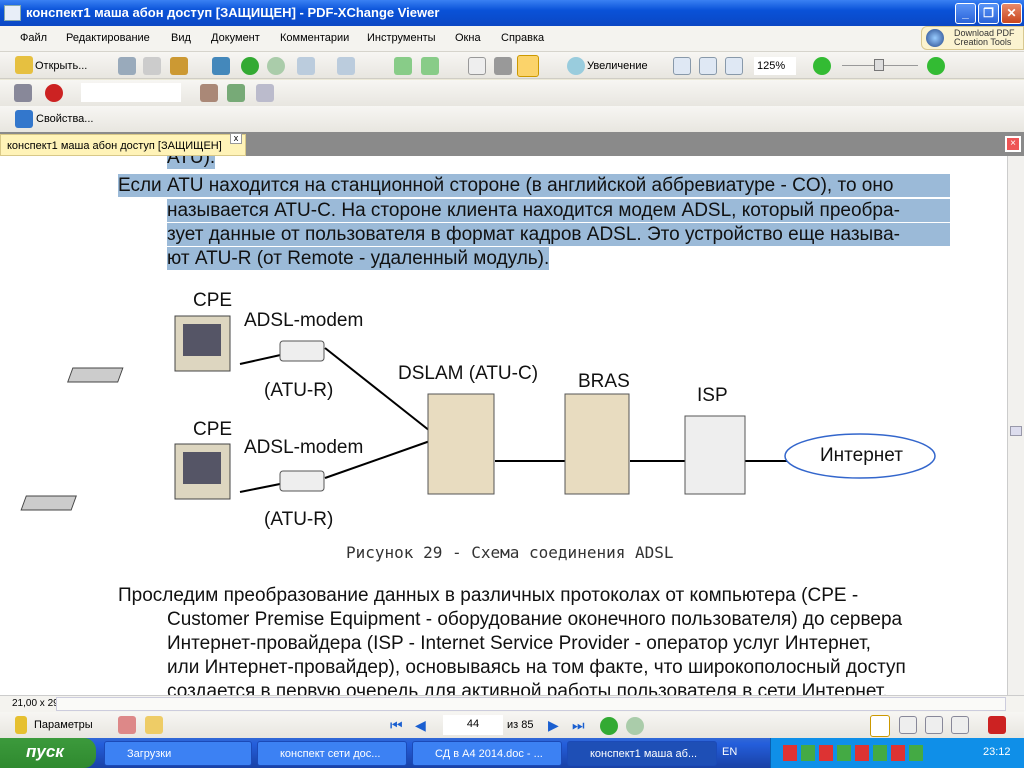 The image size is (1024, 768). I want to click on zoom-icon, so click(576, 66).